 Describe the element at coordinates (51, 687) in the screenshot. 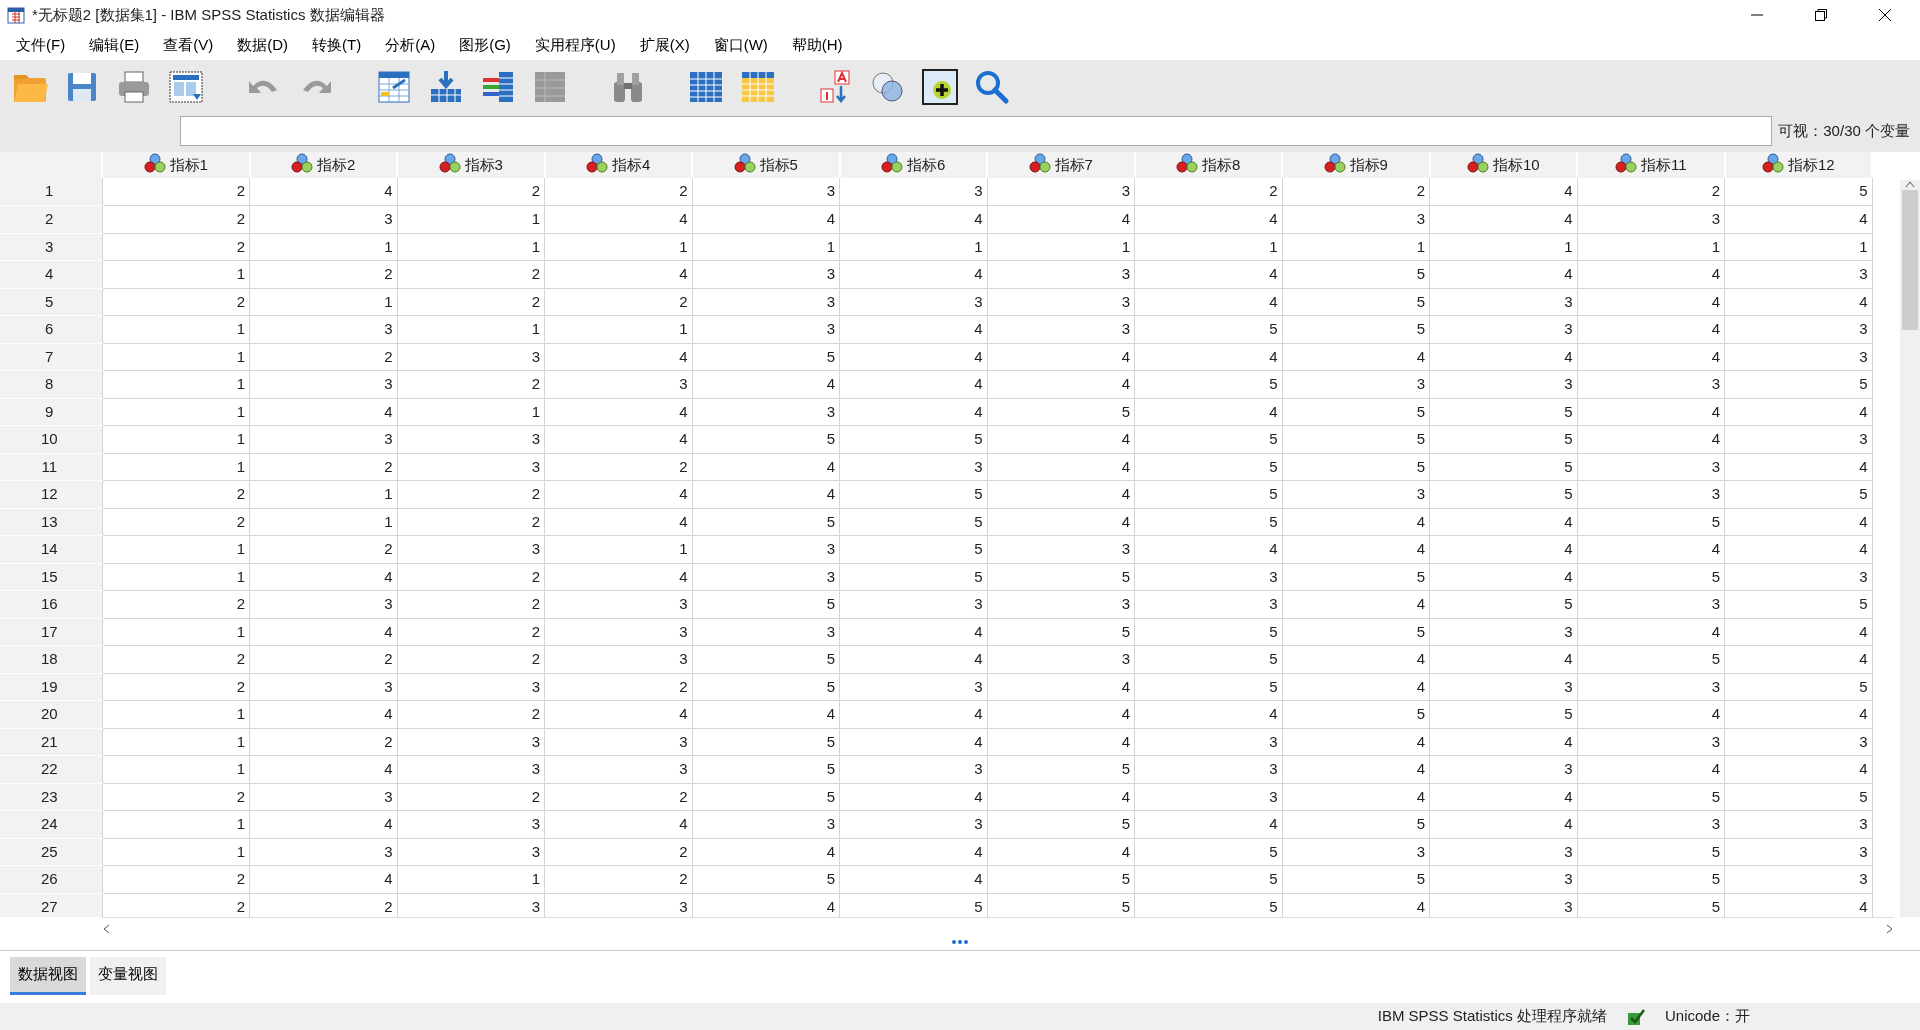

I see `row-number: 19` at that location.